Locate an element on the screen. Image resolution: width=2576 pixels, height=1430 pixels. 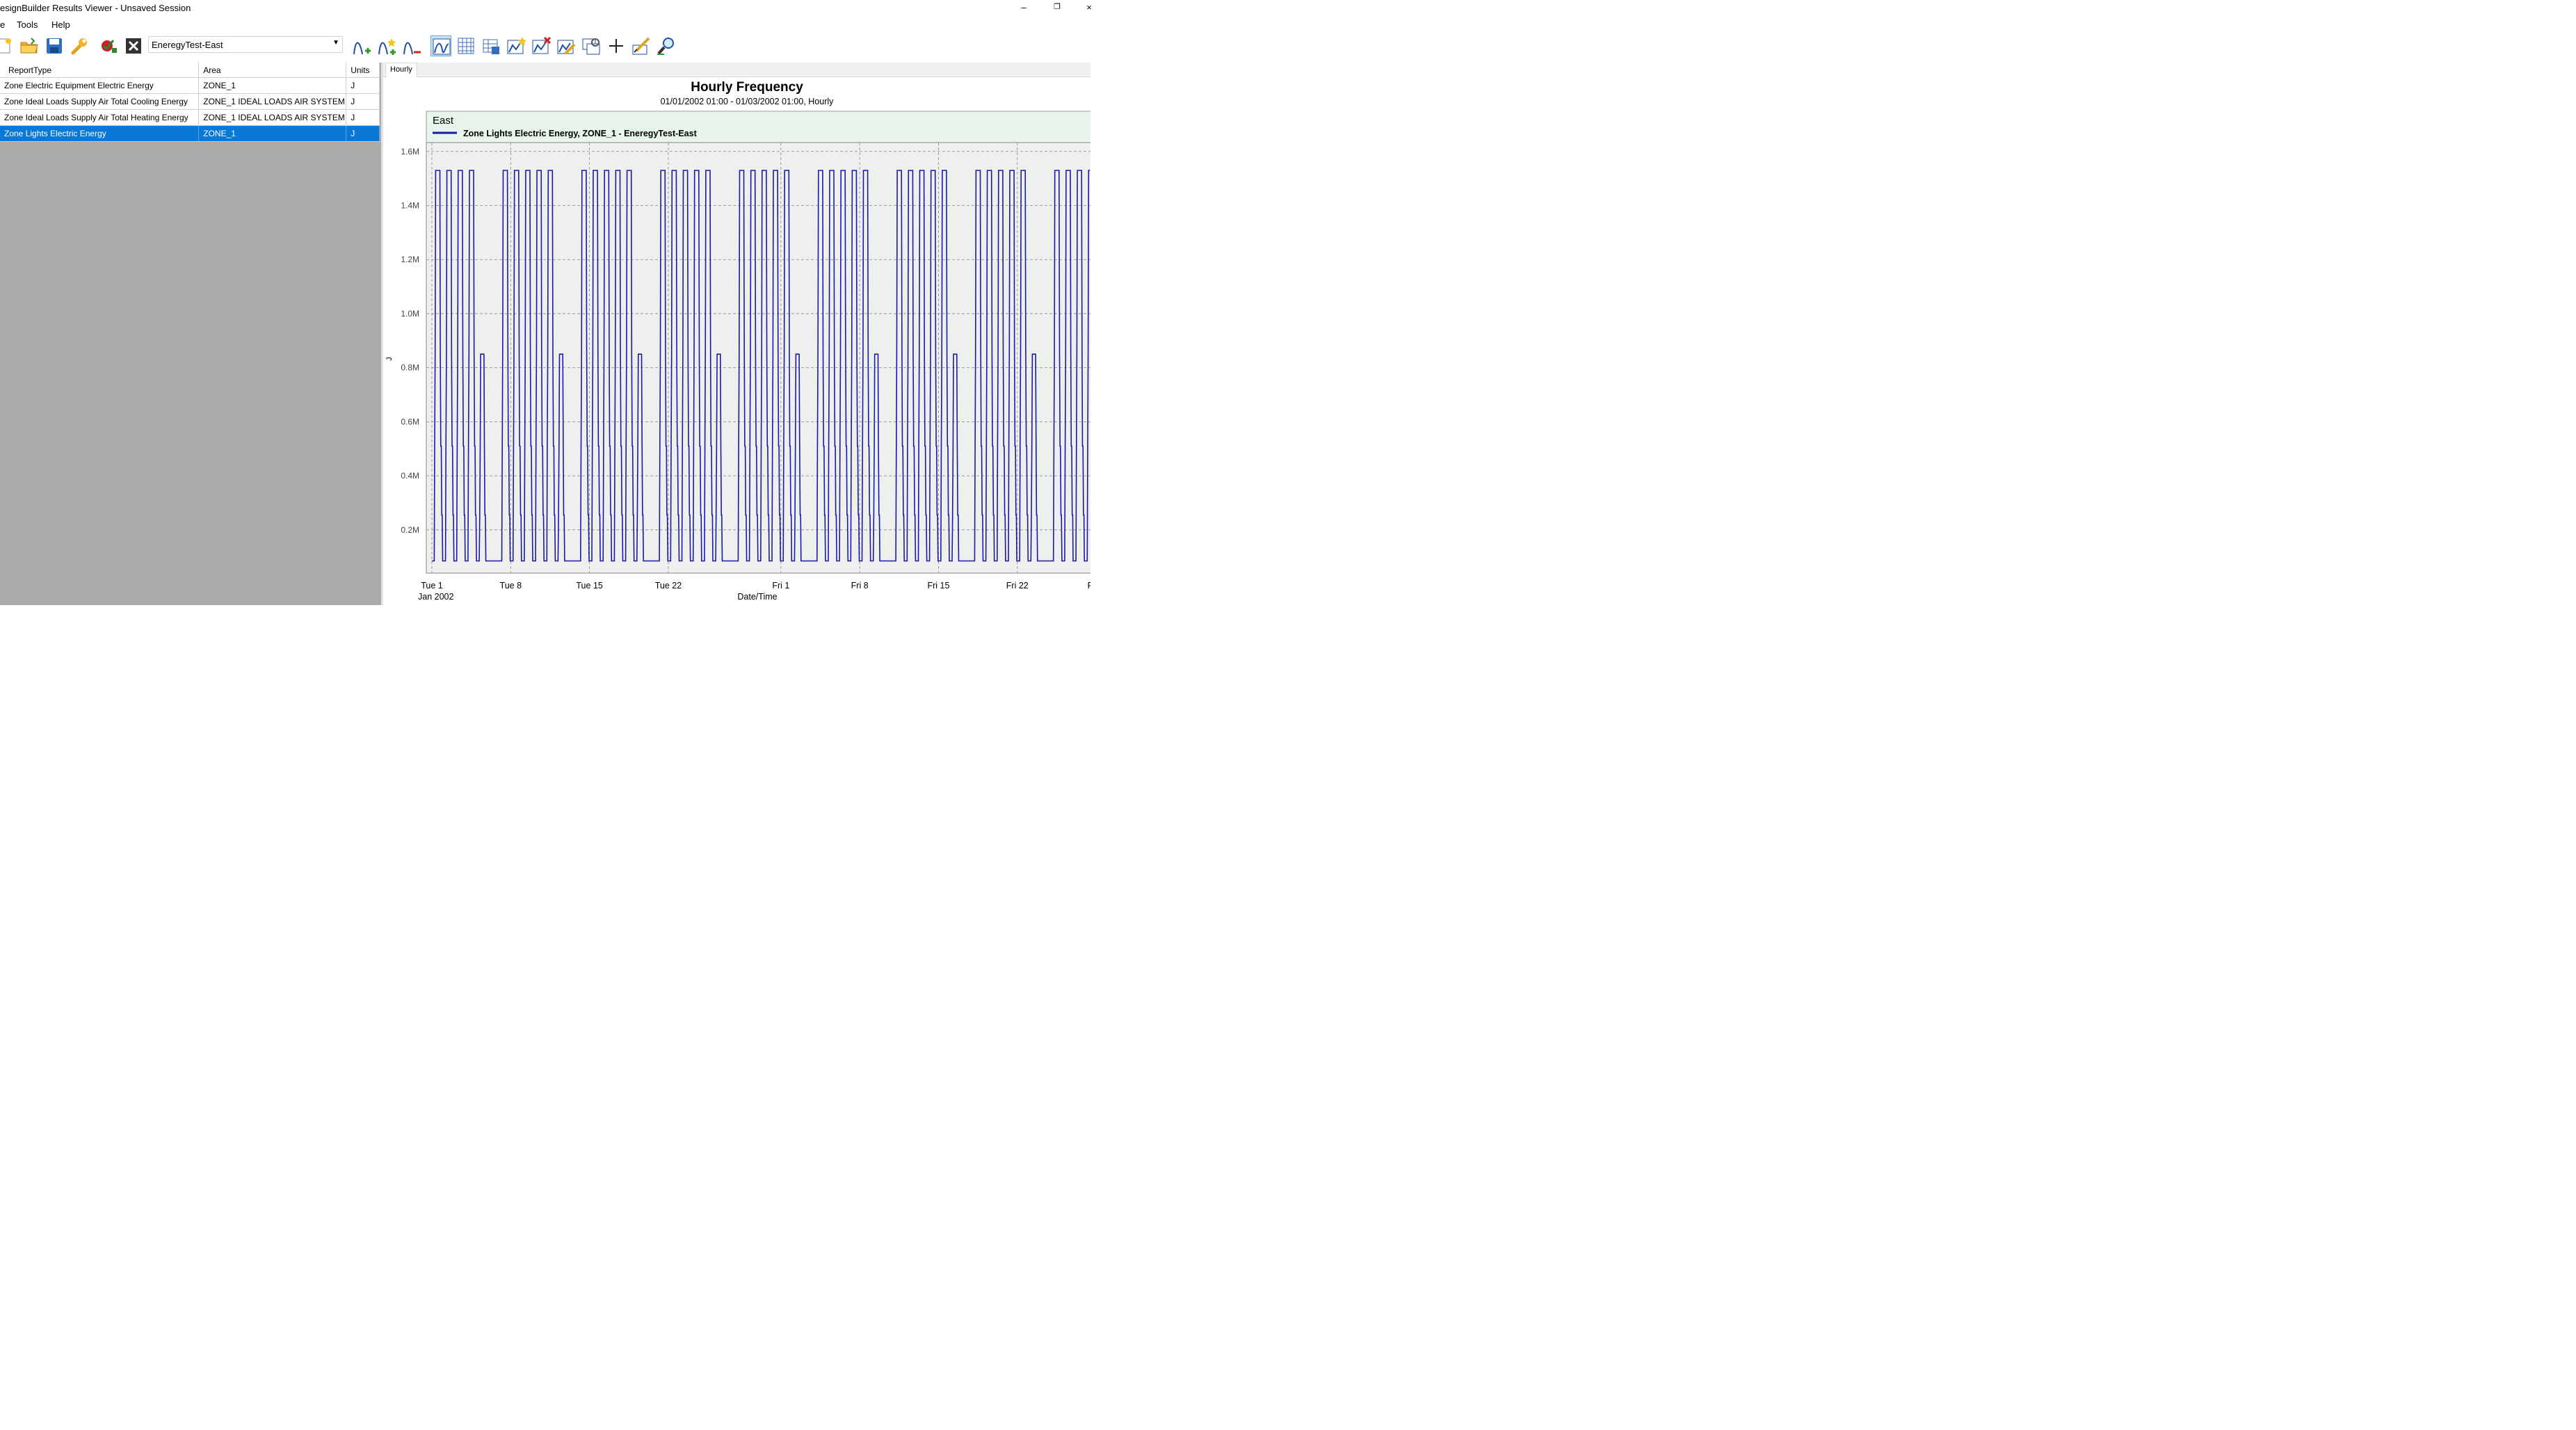
y-tick-label: 1.2M is located at coordinates (410, 259).